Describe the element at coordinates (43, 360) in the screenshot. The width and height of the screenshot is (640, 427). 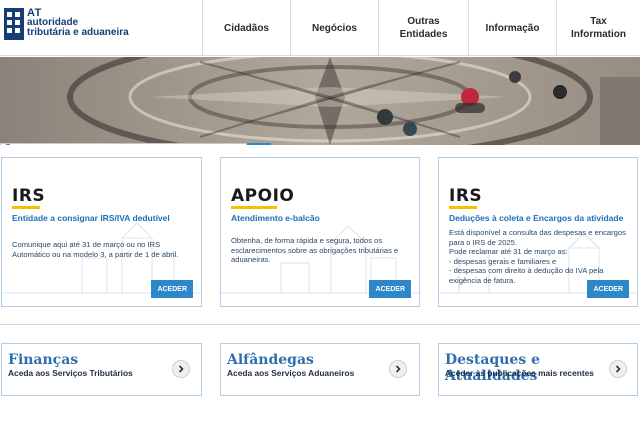
I see `link-title: Finanças` at that location.